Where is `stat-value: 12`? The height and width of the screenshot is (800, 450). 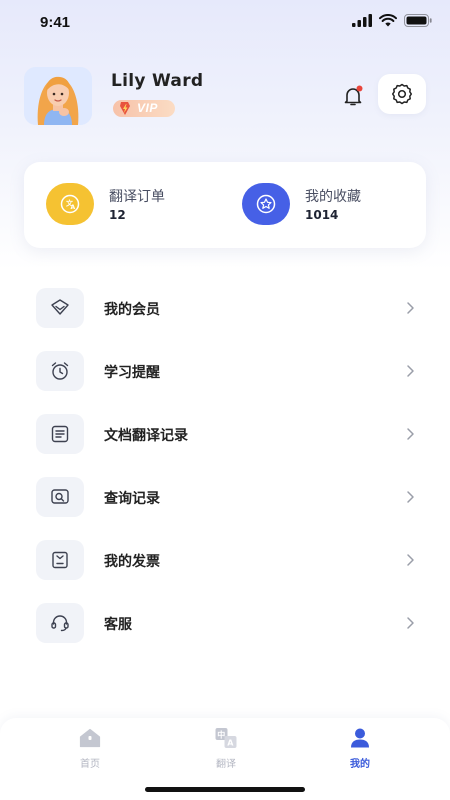 stat-value: 12 is located at coordinates (117, 215).